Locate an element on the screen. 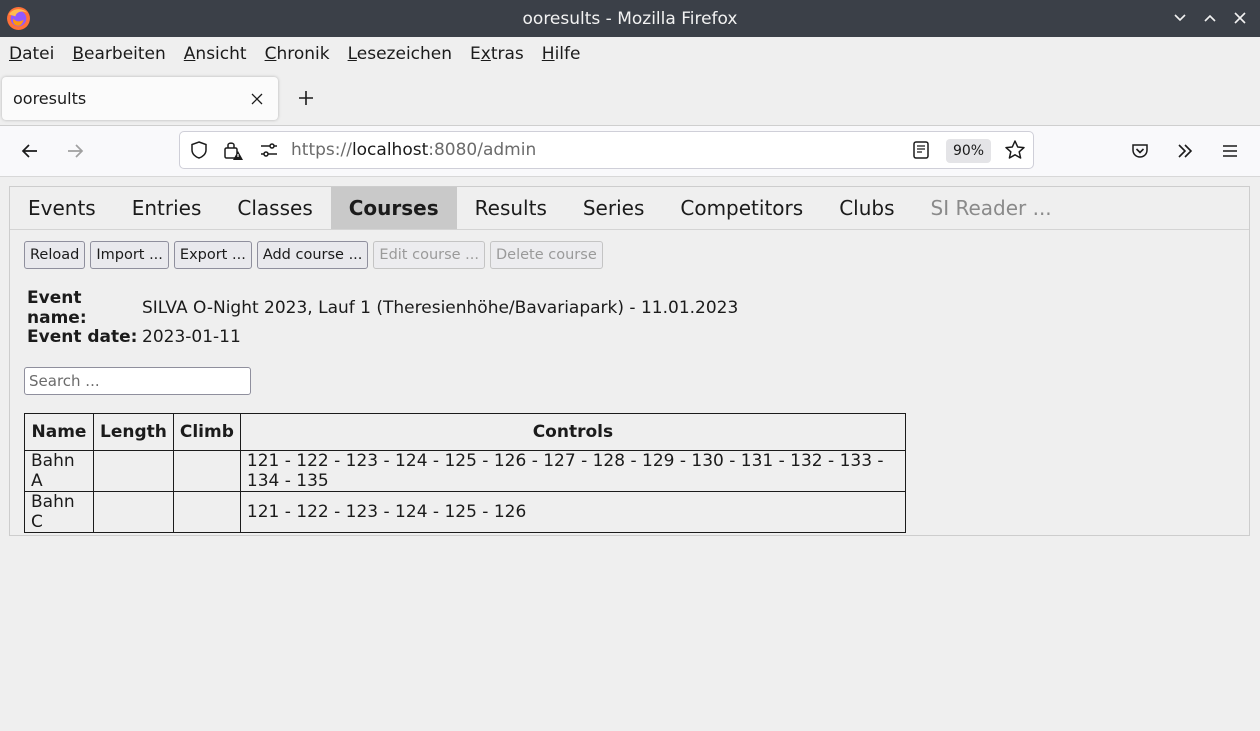 The image size is (1260, 731). reload-button: Reload is located at coordinates (55, 255).